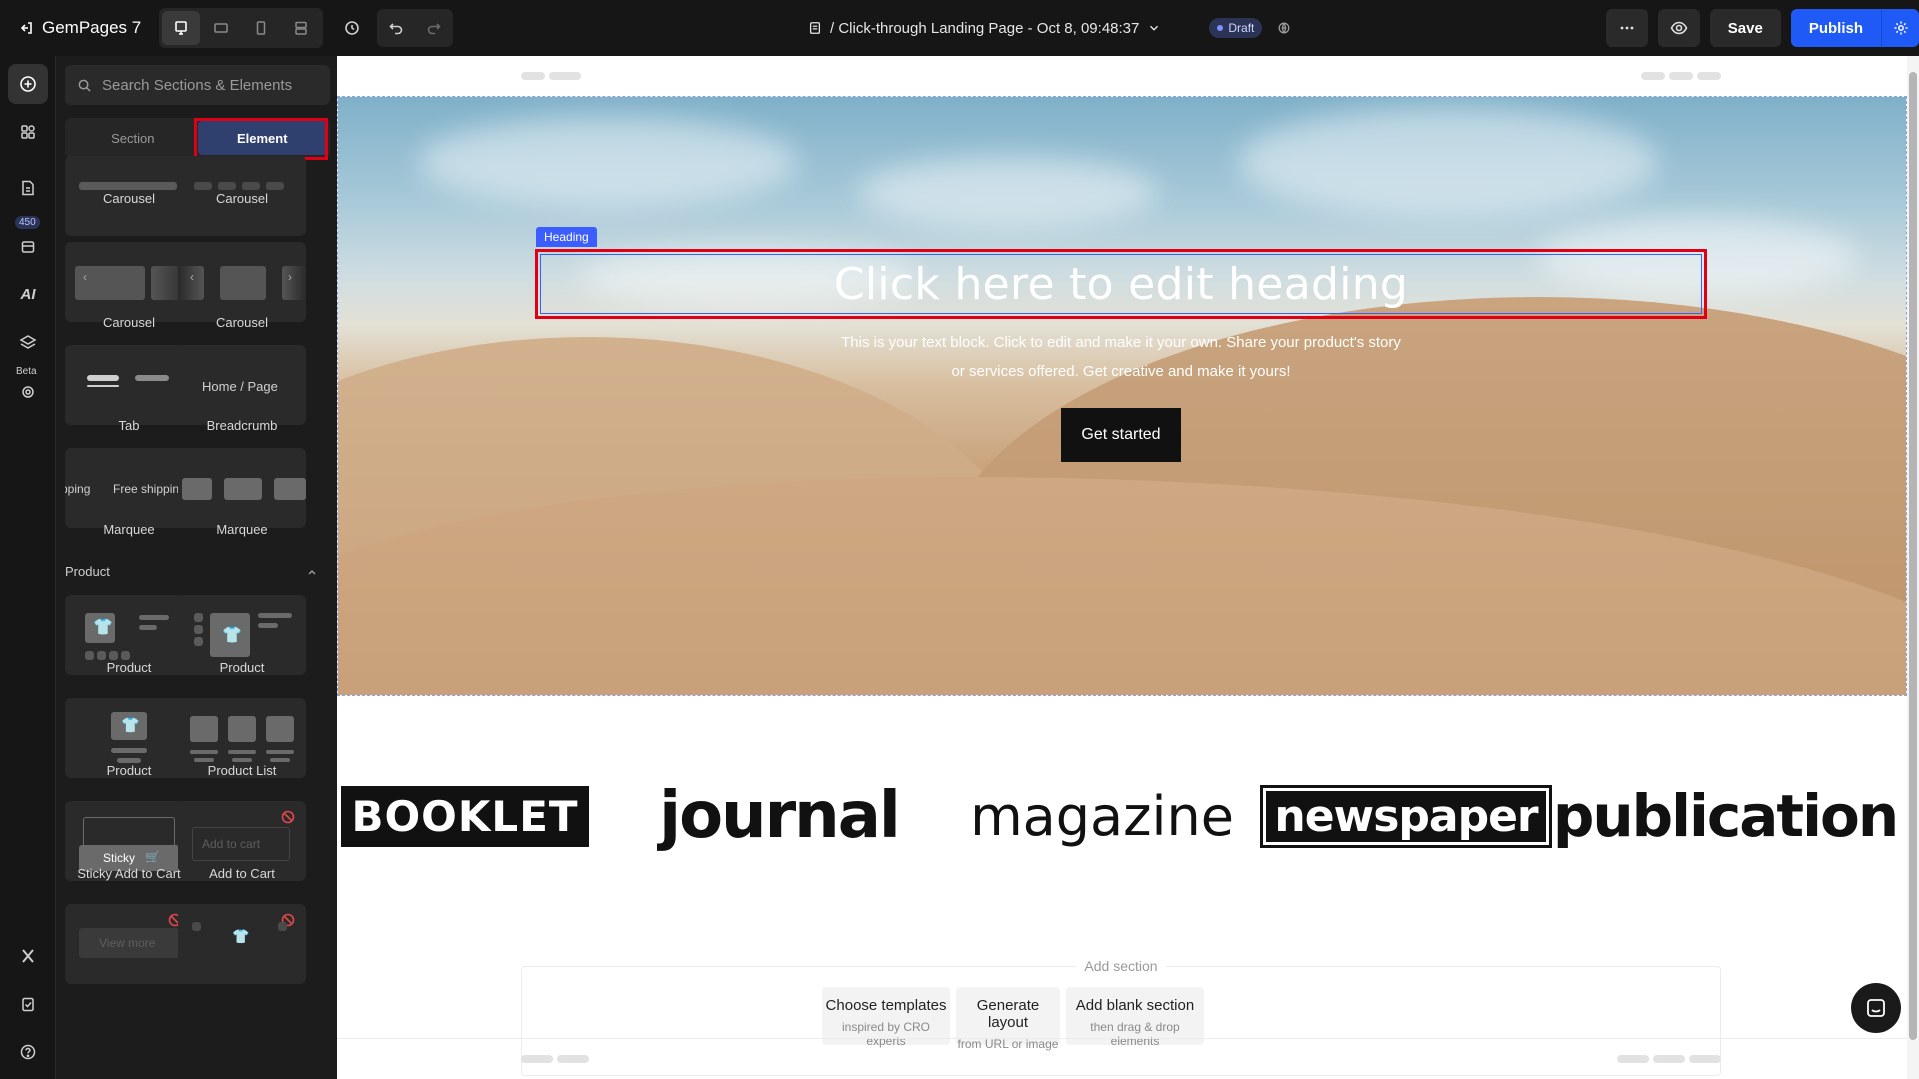 The height and width of the screenshot is (1079, 1919). Describe the element at coordinates (886, 1017) in the screenshot. I see `choose-templates-button: Choose templates inspired by CRO experts` at that location.